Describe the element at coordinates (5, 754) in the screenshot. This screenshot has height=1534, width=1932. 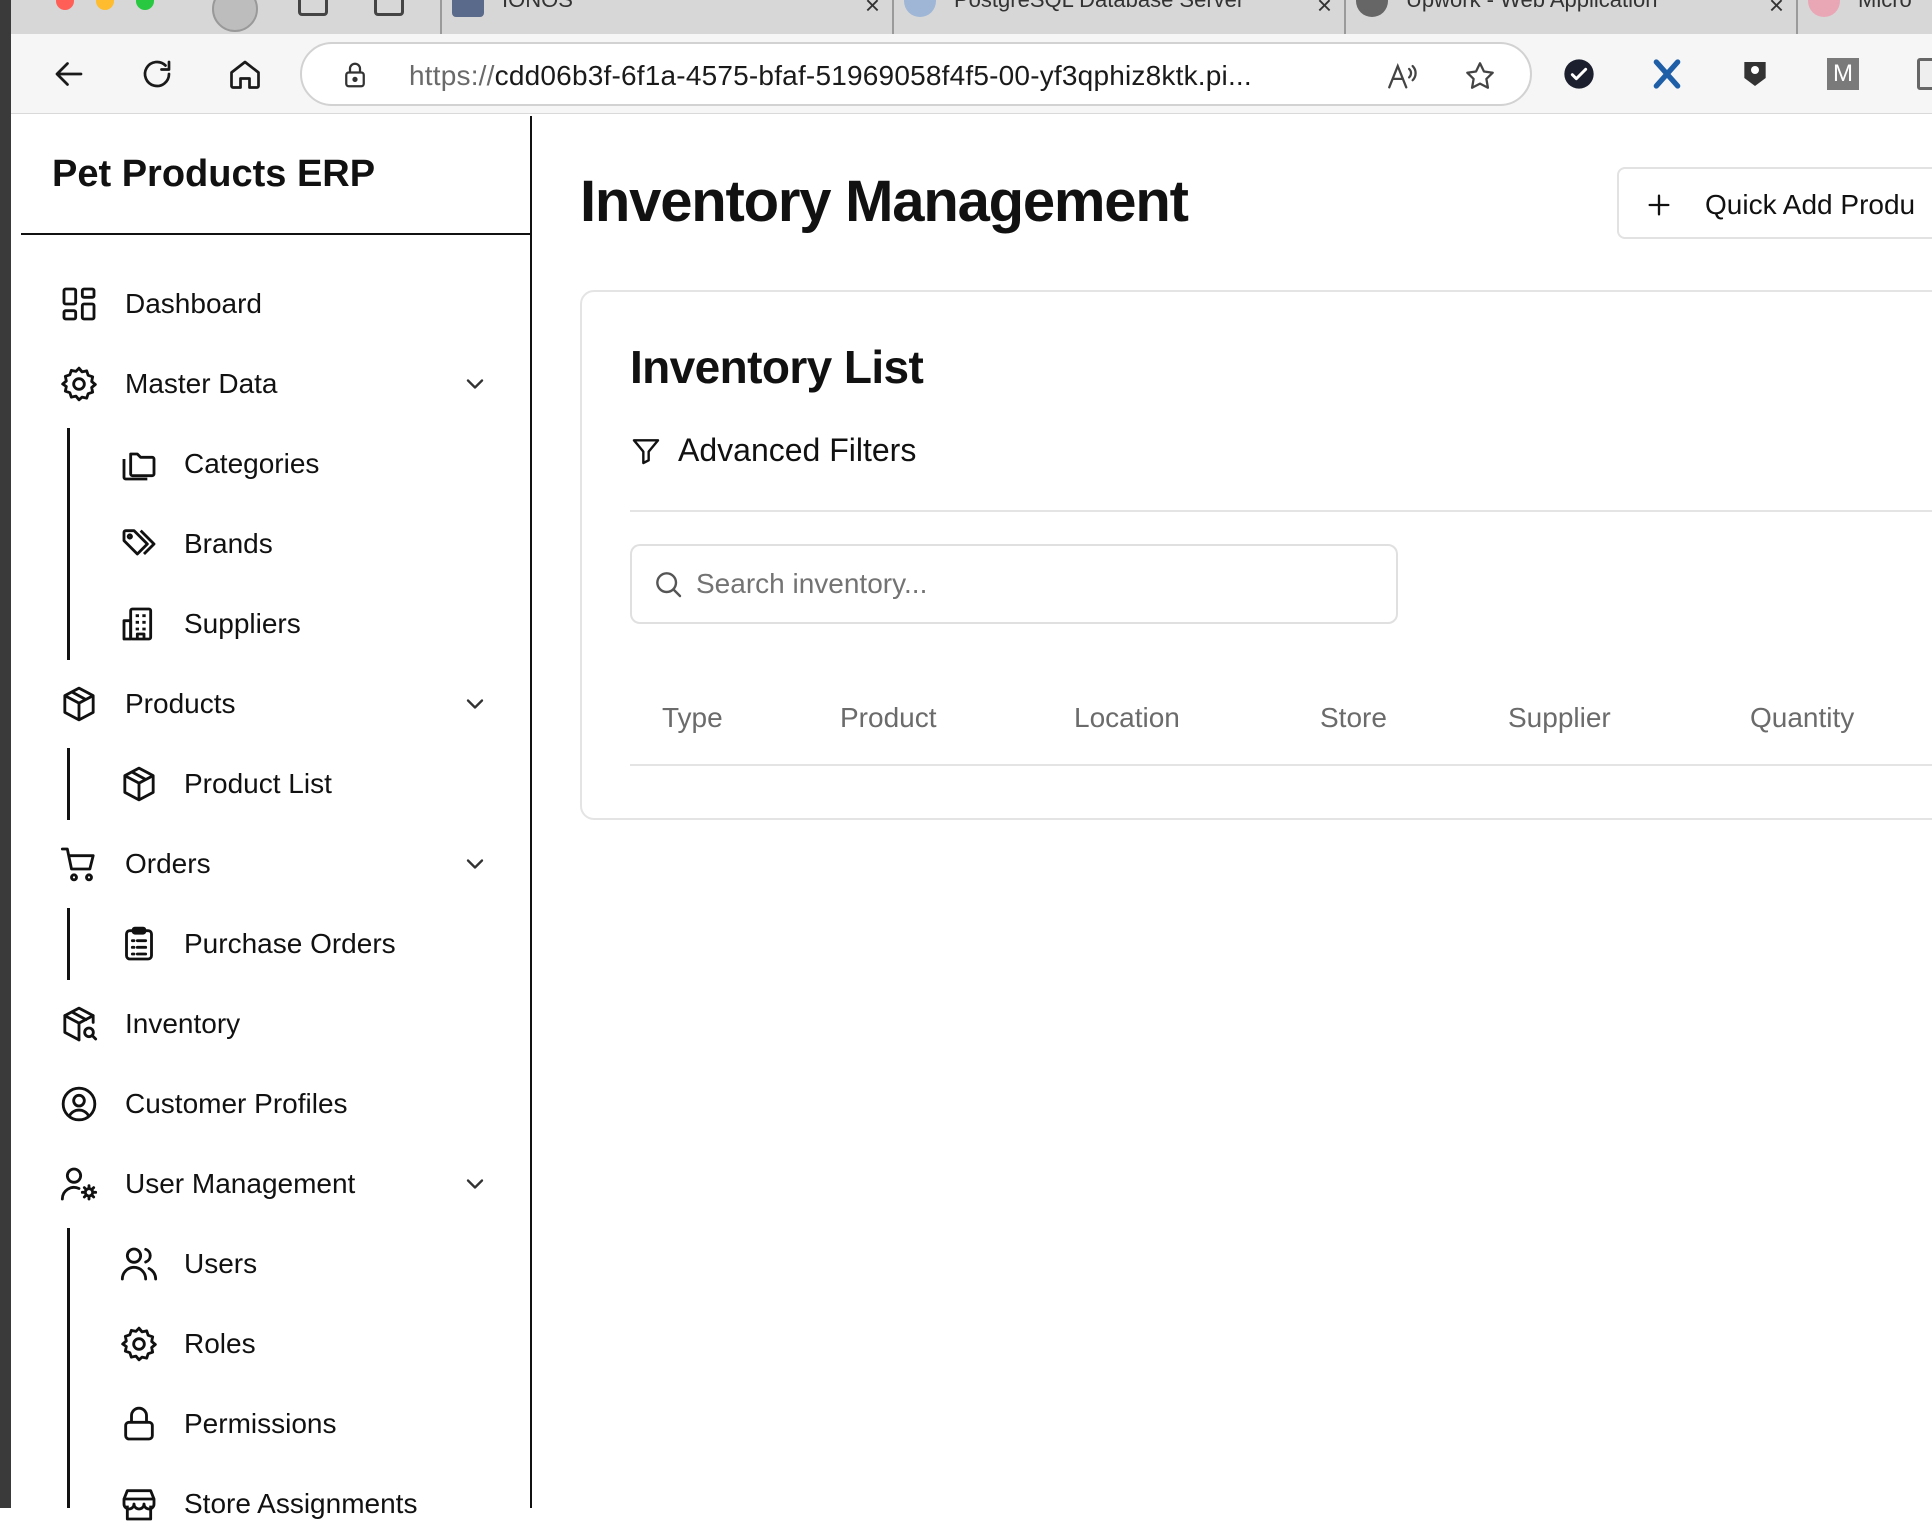
I see `window-frame` at that location.